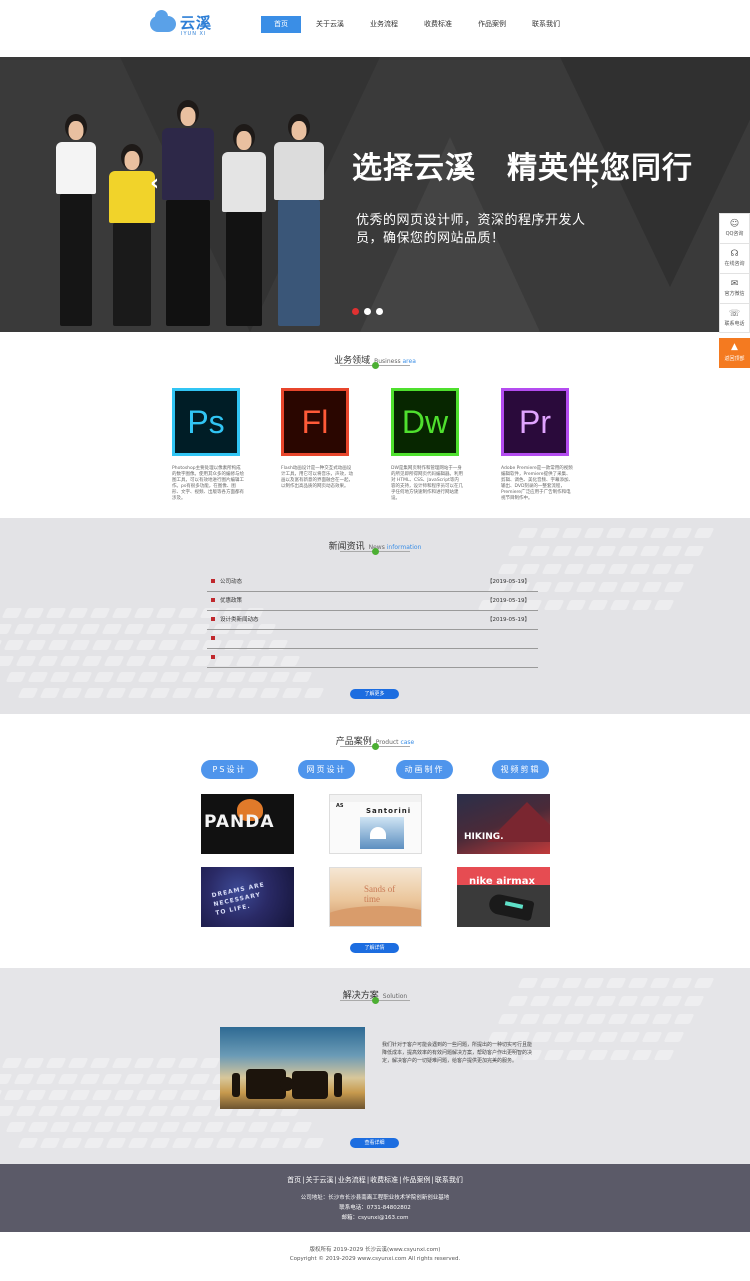 This screenshot has width=750, height=1281. Describe the element at coordinates (281, 24) in the screenshot. I see `nav-home: 首页` at that location.